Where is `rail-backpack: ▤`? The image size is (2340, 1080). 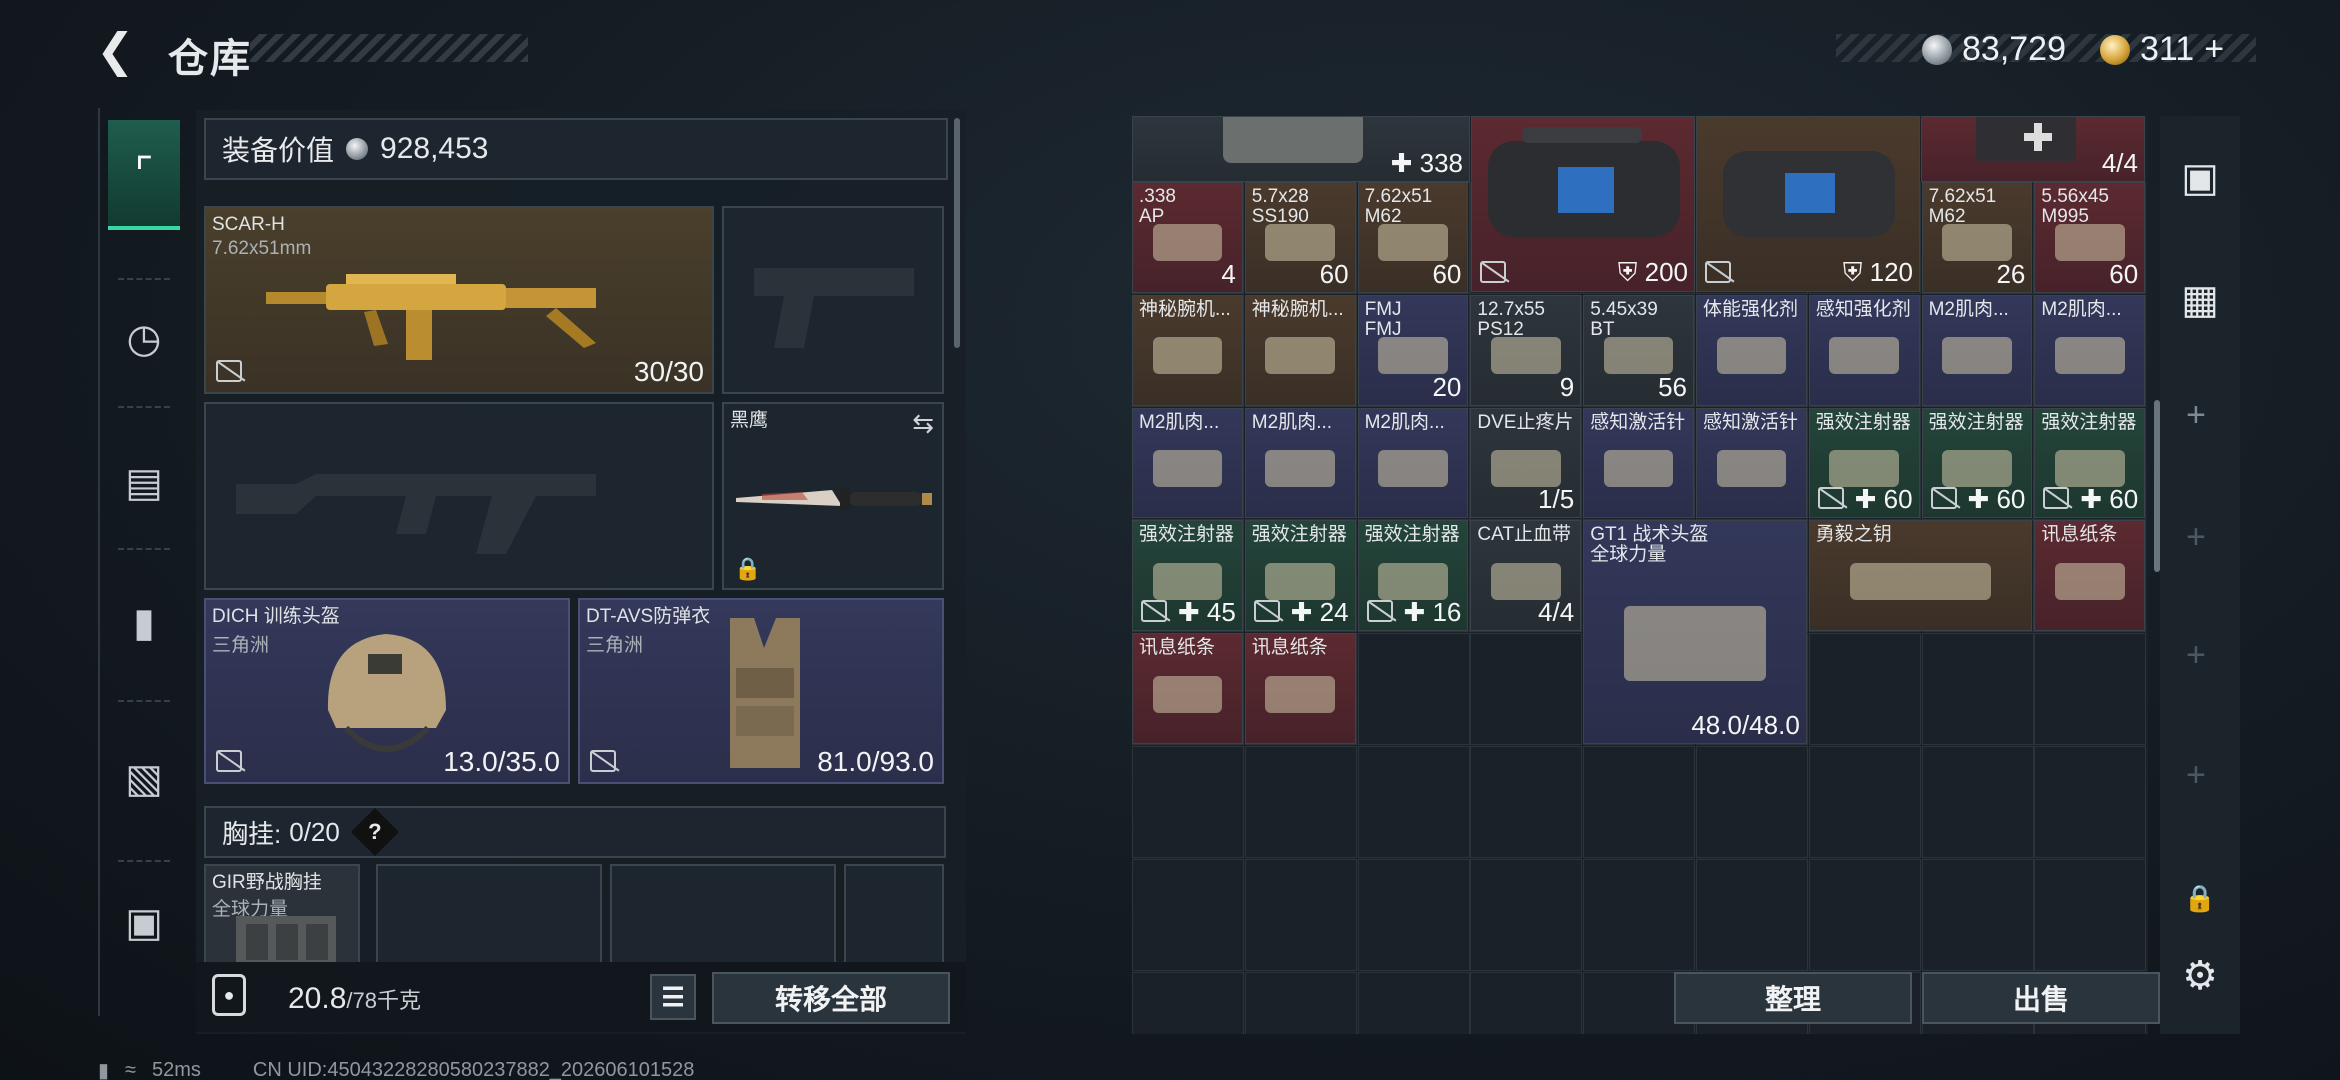 rail-backpack: ▤ is located at coordinates (144, 483).